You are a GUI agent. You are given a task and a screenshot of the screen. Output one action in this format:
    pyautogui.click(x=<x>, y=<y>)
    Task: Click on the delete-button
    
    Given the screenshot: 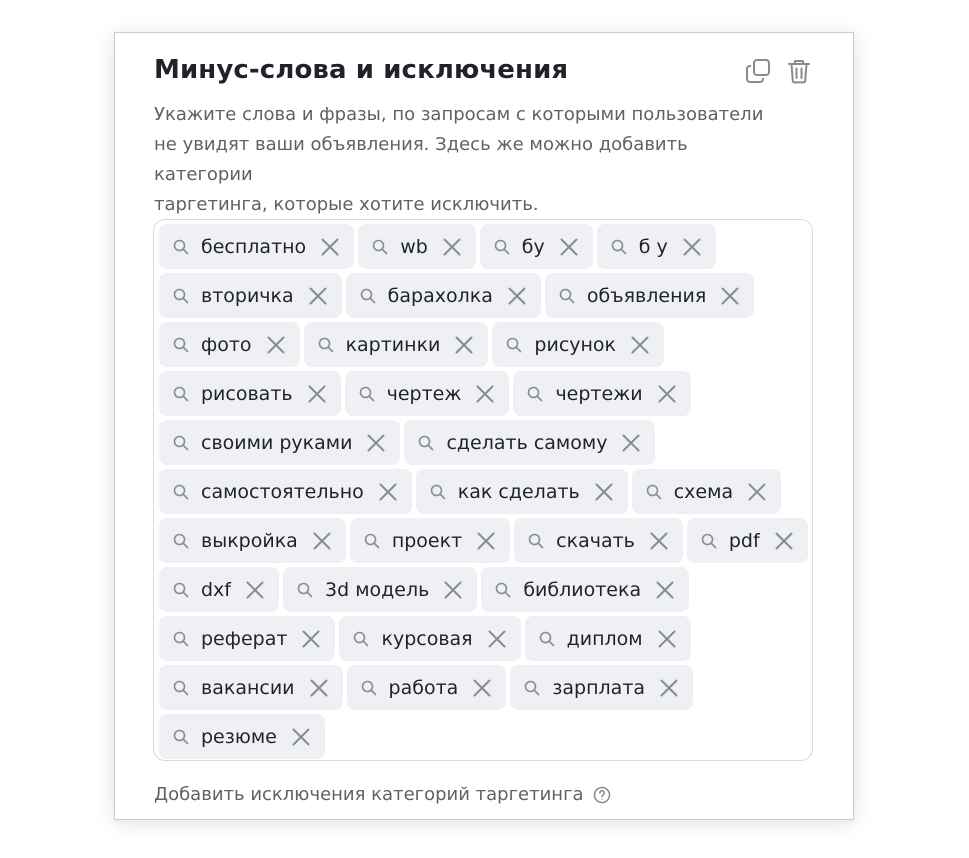 What is the action you would take?
    pyautogui.click(x=799, y=71)
    